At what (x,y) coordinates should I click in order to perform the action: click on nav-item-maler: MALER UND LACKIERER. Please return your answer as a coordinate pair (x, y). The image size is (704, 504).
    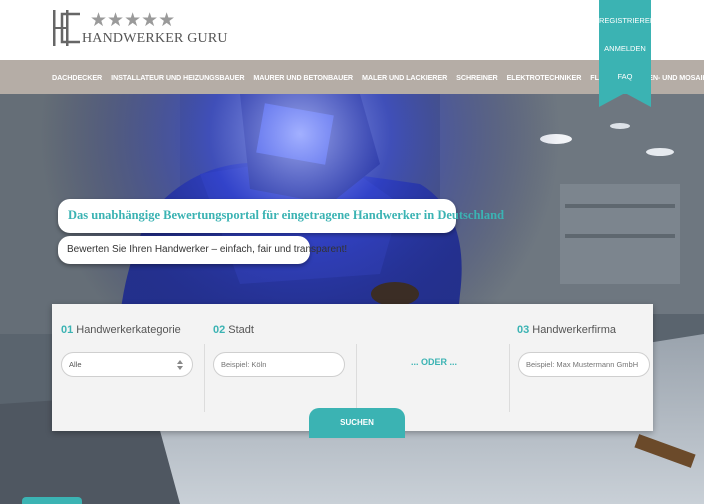
    Looking at the image, I should click on (404, 77).